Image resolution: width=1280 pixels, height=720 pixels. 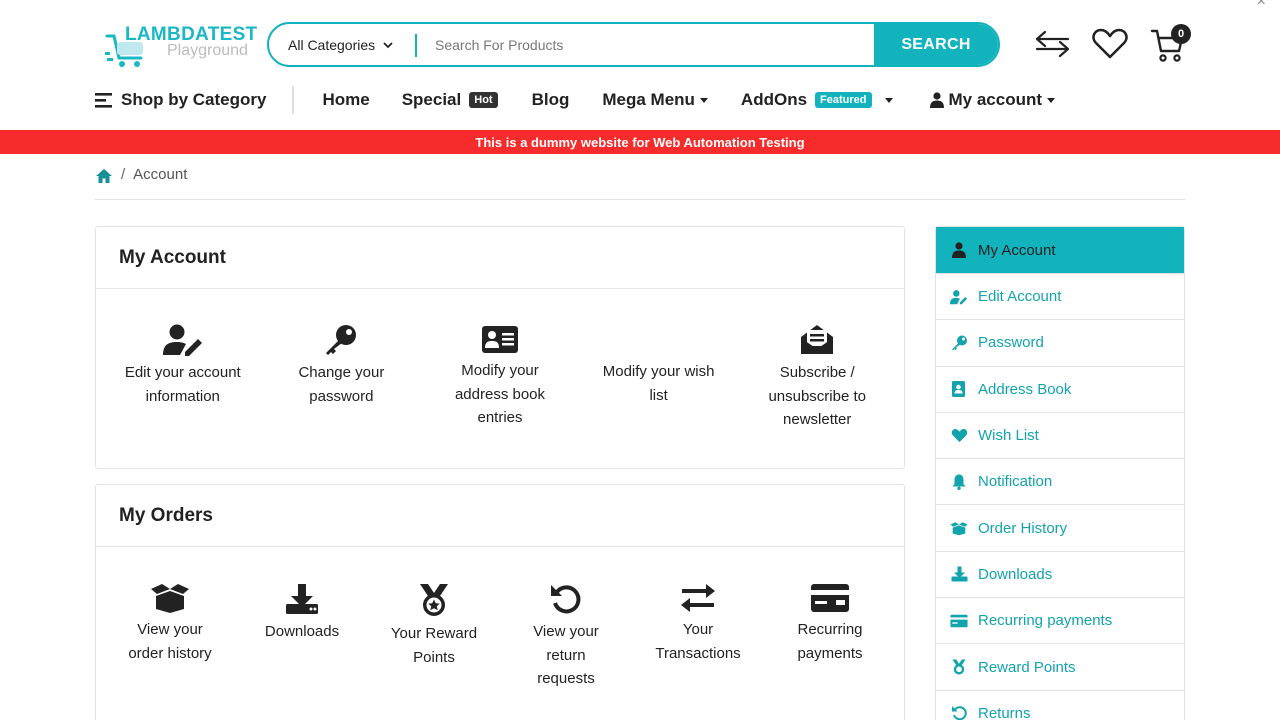 I want to click on sidebar-item-label: Order History, so click(x=1023, y=528).